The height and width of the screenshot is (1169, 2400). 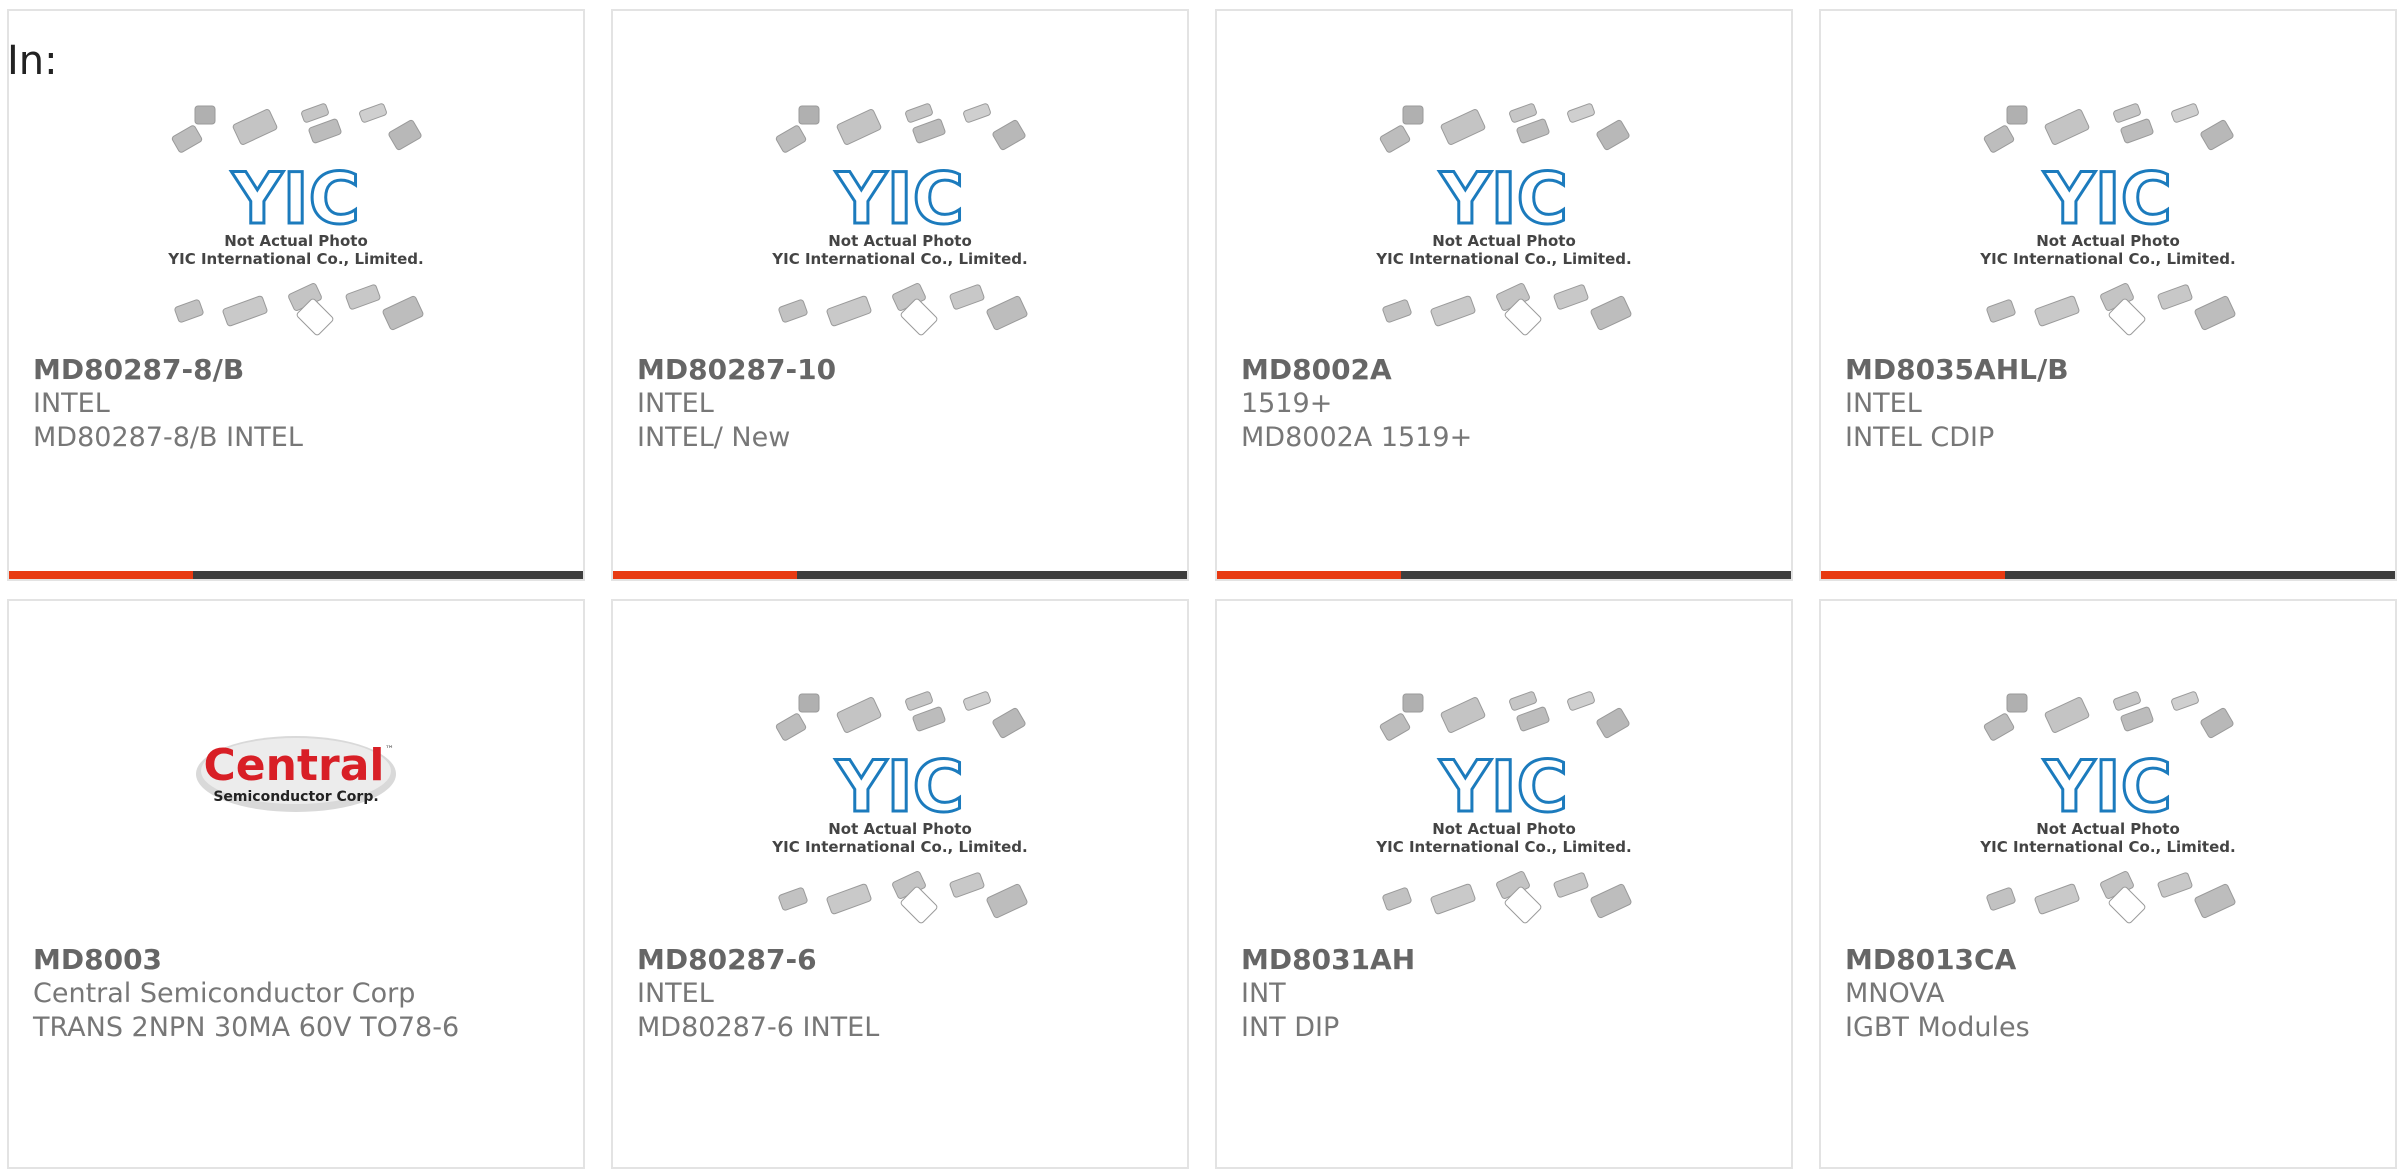 I want to click on central-semiconductor-logo: Central ™ Semiconductor Corp., so click(x=296, y=774).